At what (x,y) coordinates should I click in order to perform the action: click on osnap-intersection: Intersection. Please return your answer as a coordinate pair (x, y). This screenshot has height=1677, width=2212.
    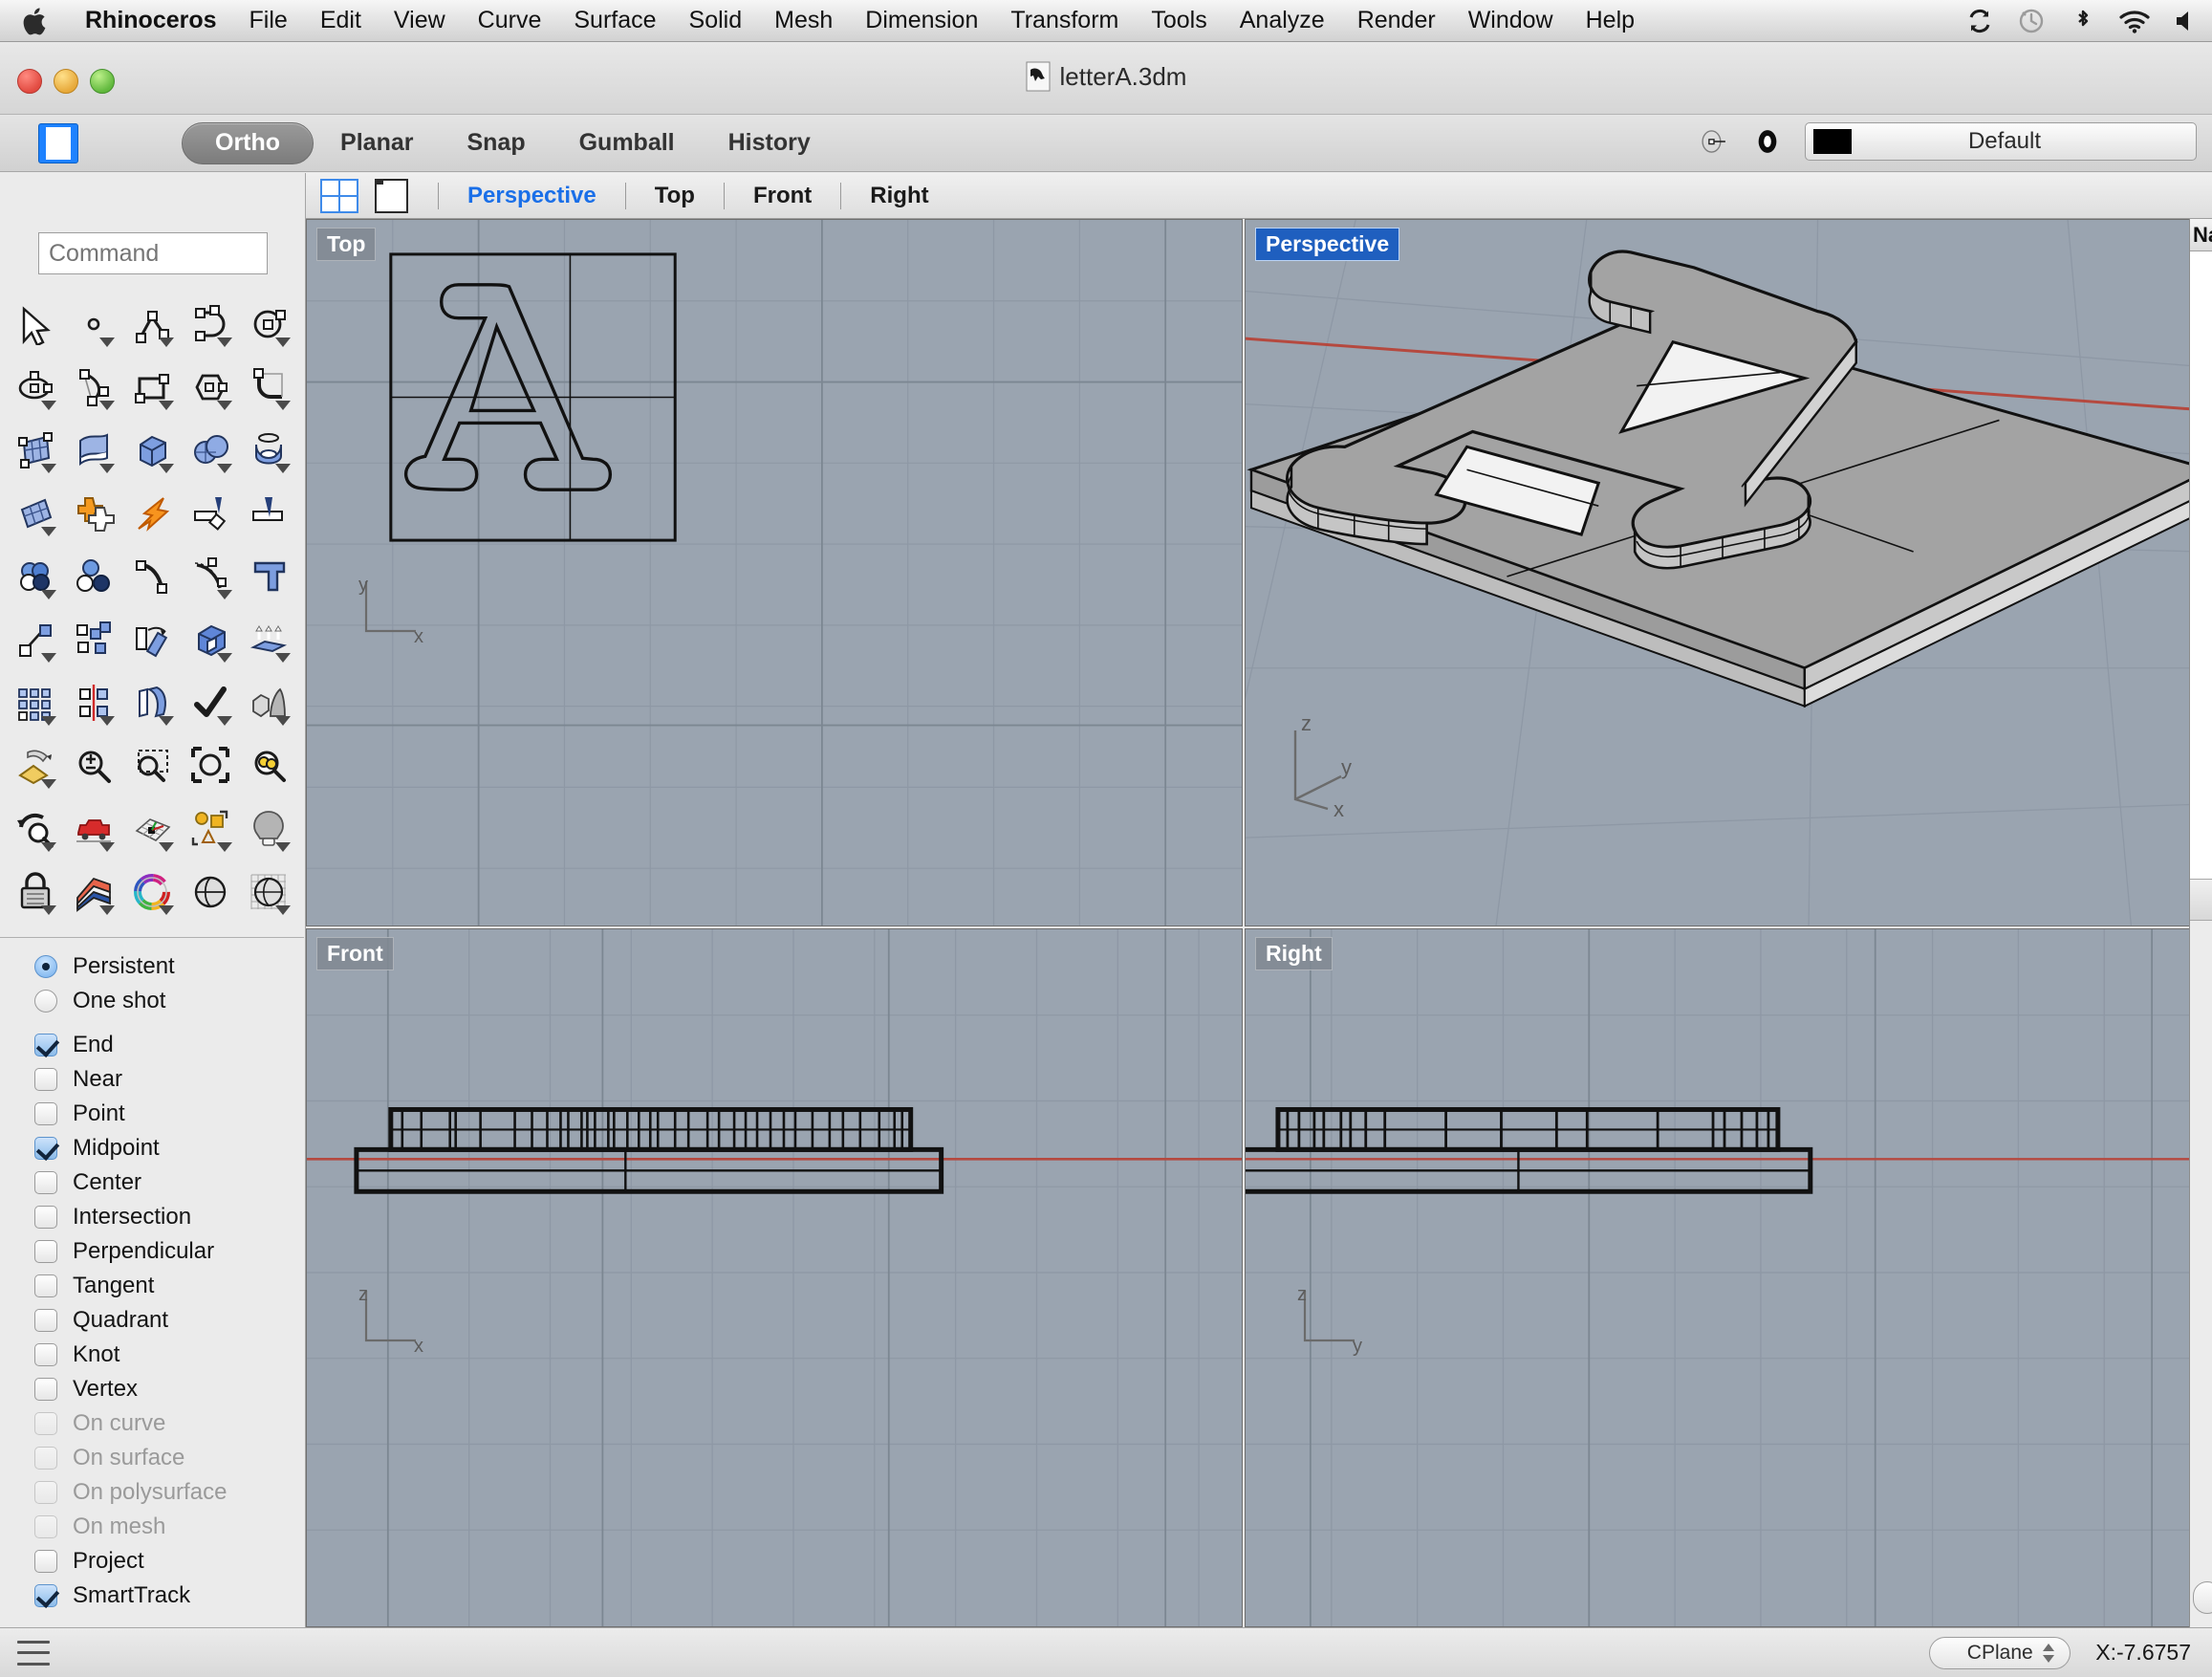
    Looking at the image, I should click on (169, 1217).